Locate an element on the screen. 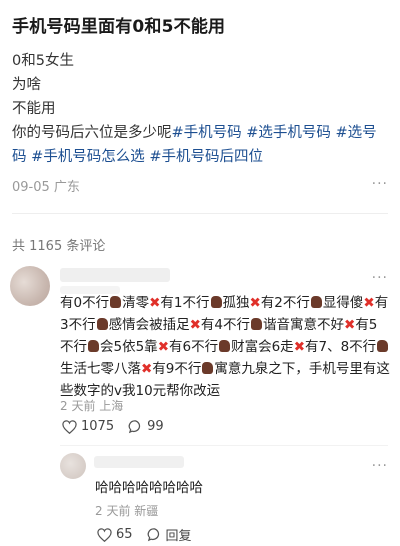 Image resolution: width=400 pixels, height=546 pixels. post-more-button: ··· is located at coordinates (380, 184).